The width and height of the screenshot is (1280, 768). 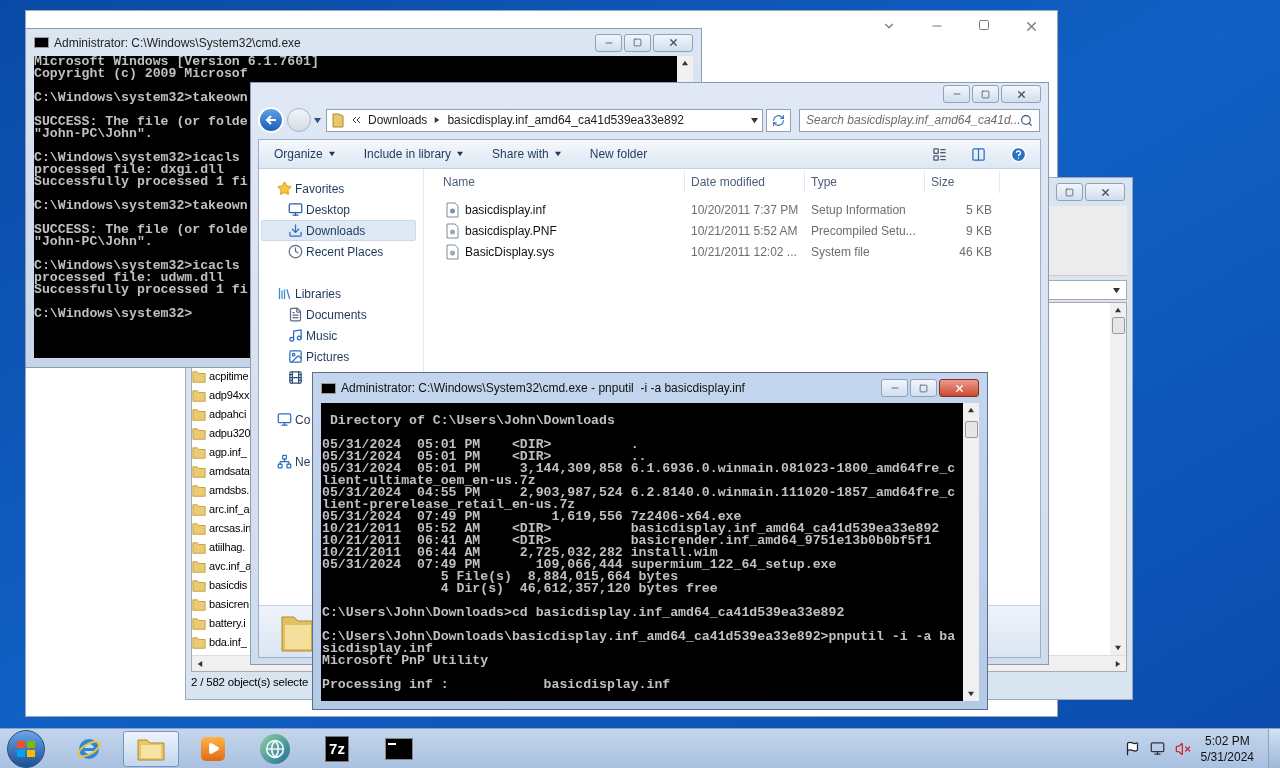 I want to click on help-icon, so click(x=1018, y=154).